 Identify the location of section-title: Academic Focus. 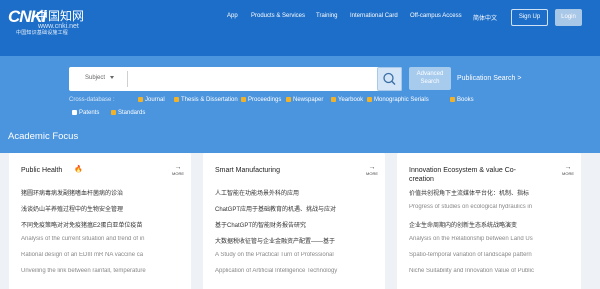
(43, 136).